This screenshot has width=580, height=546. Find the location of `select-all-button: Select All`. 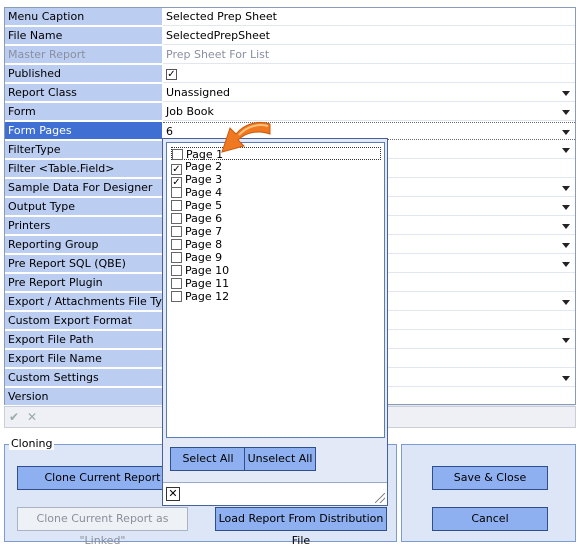

select-all-button: Select All is located at coordinates (208, 459).